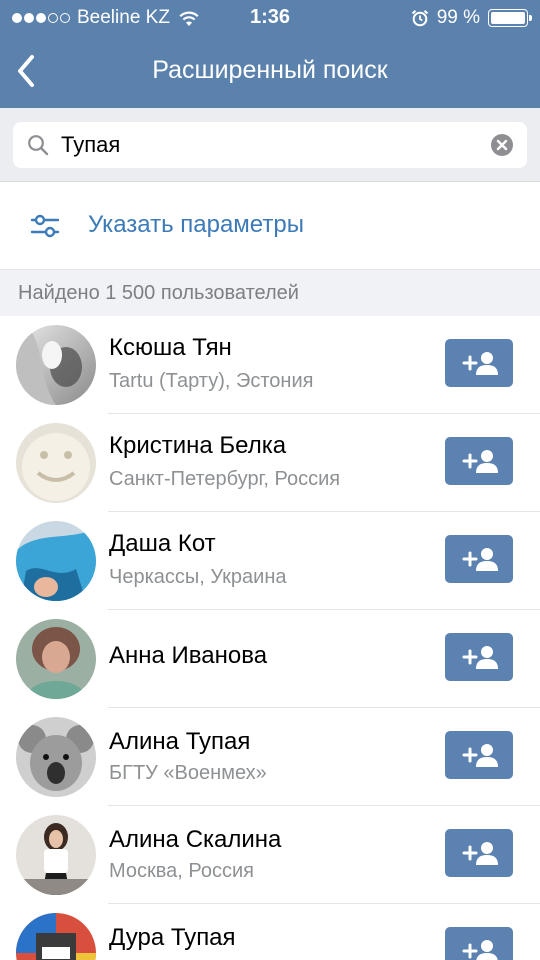  I want to click on user-location: Tartu (Тарту), Эстония, so click(211, 381).